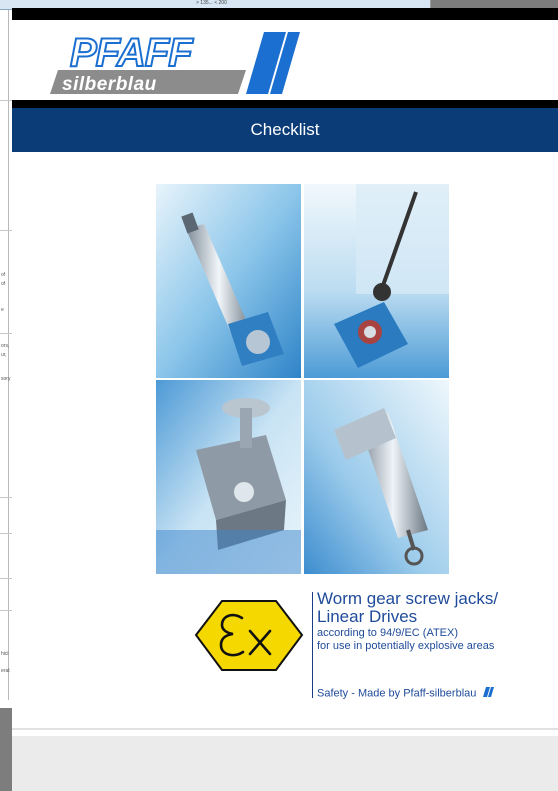 The width and height of the screenshot is (558, 791). Describe the element at coordinates (285, 763) in the screenshot. I see `footer-band` at that location.